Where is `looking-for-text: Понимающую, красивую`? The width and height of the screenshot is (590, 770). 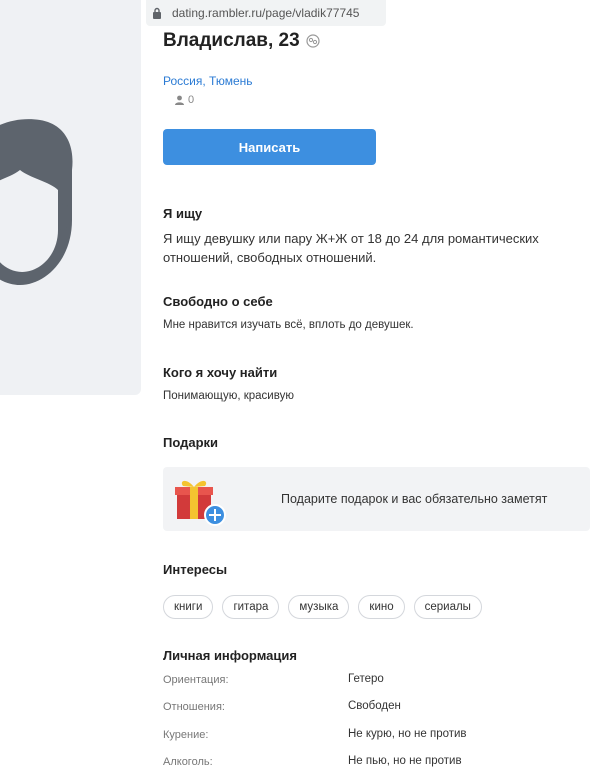 looking-for-text: Понимающую, красивую is located at coordinates (228, 396).